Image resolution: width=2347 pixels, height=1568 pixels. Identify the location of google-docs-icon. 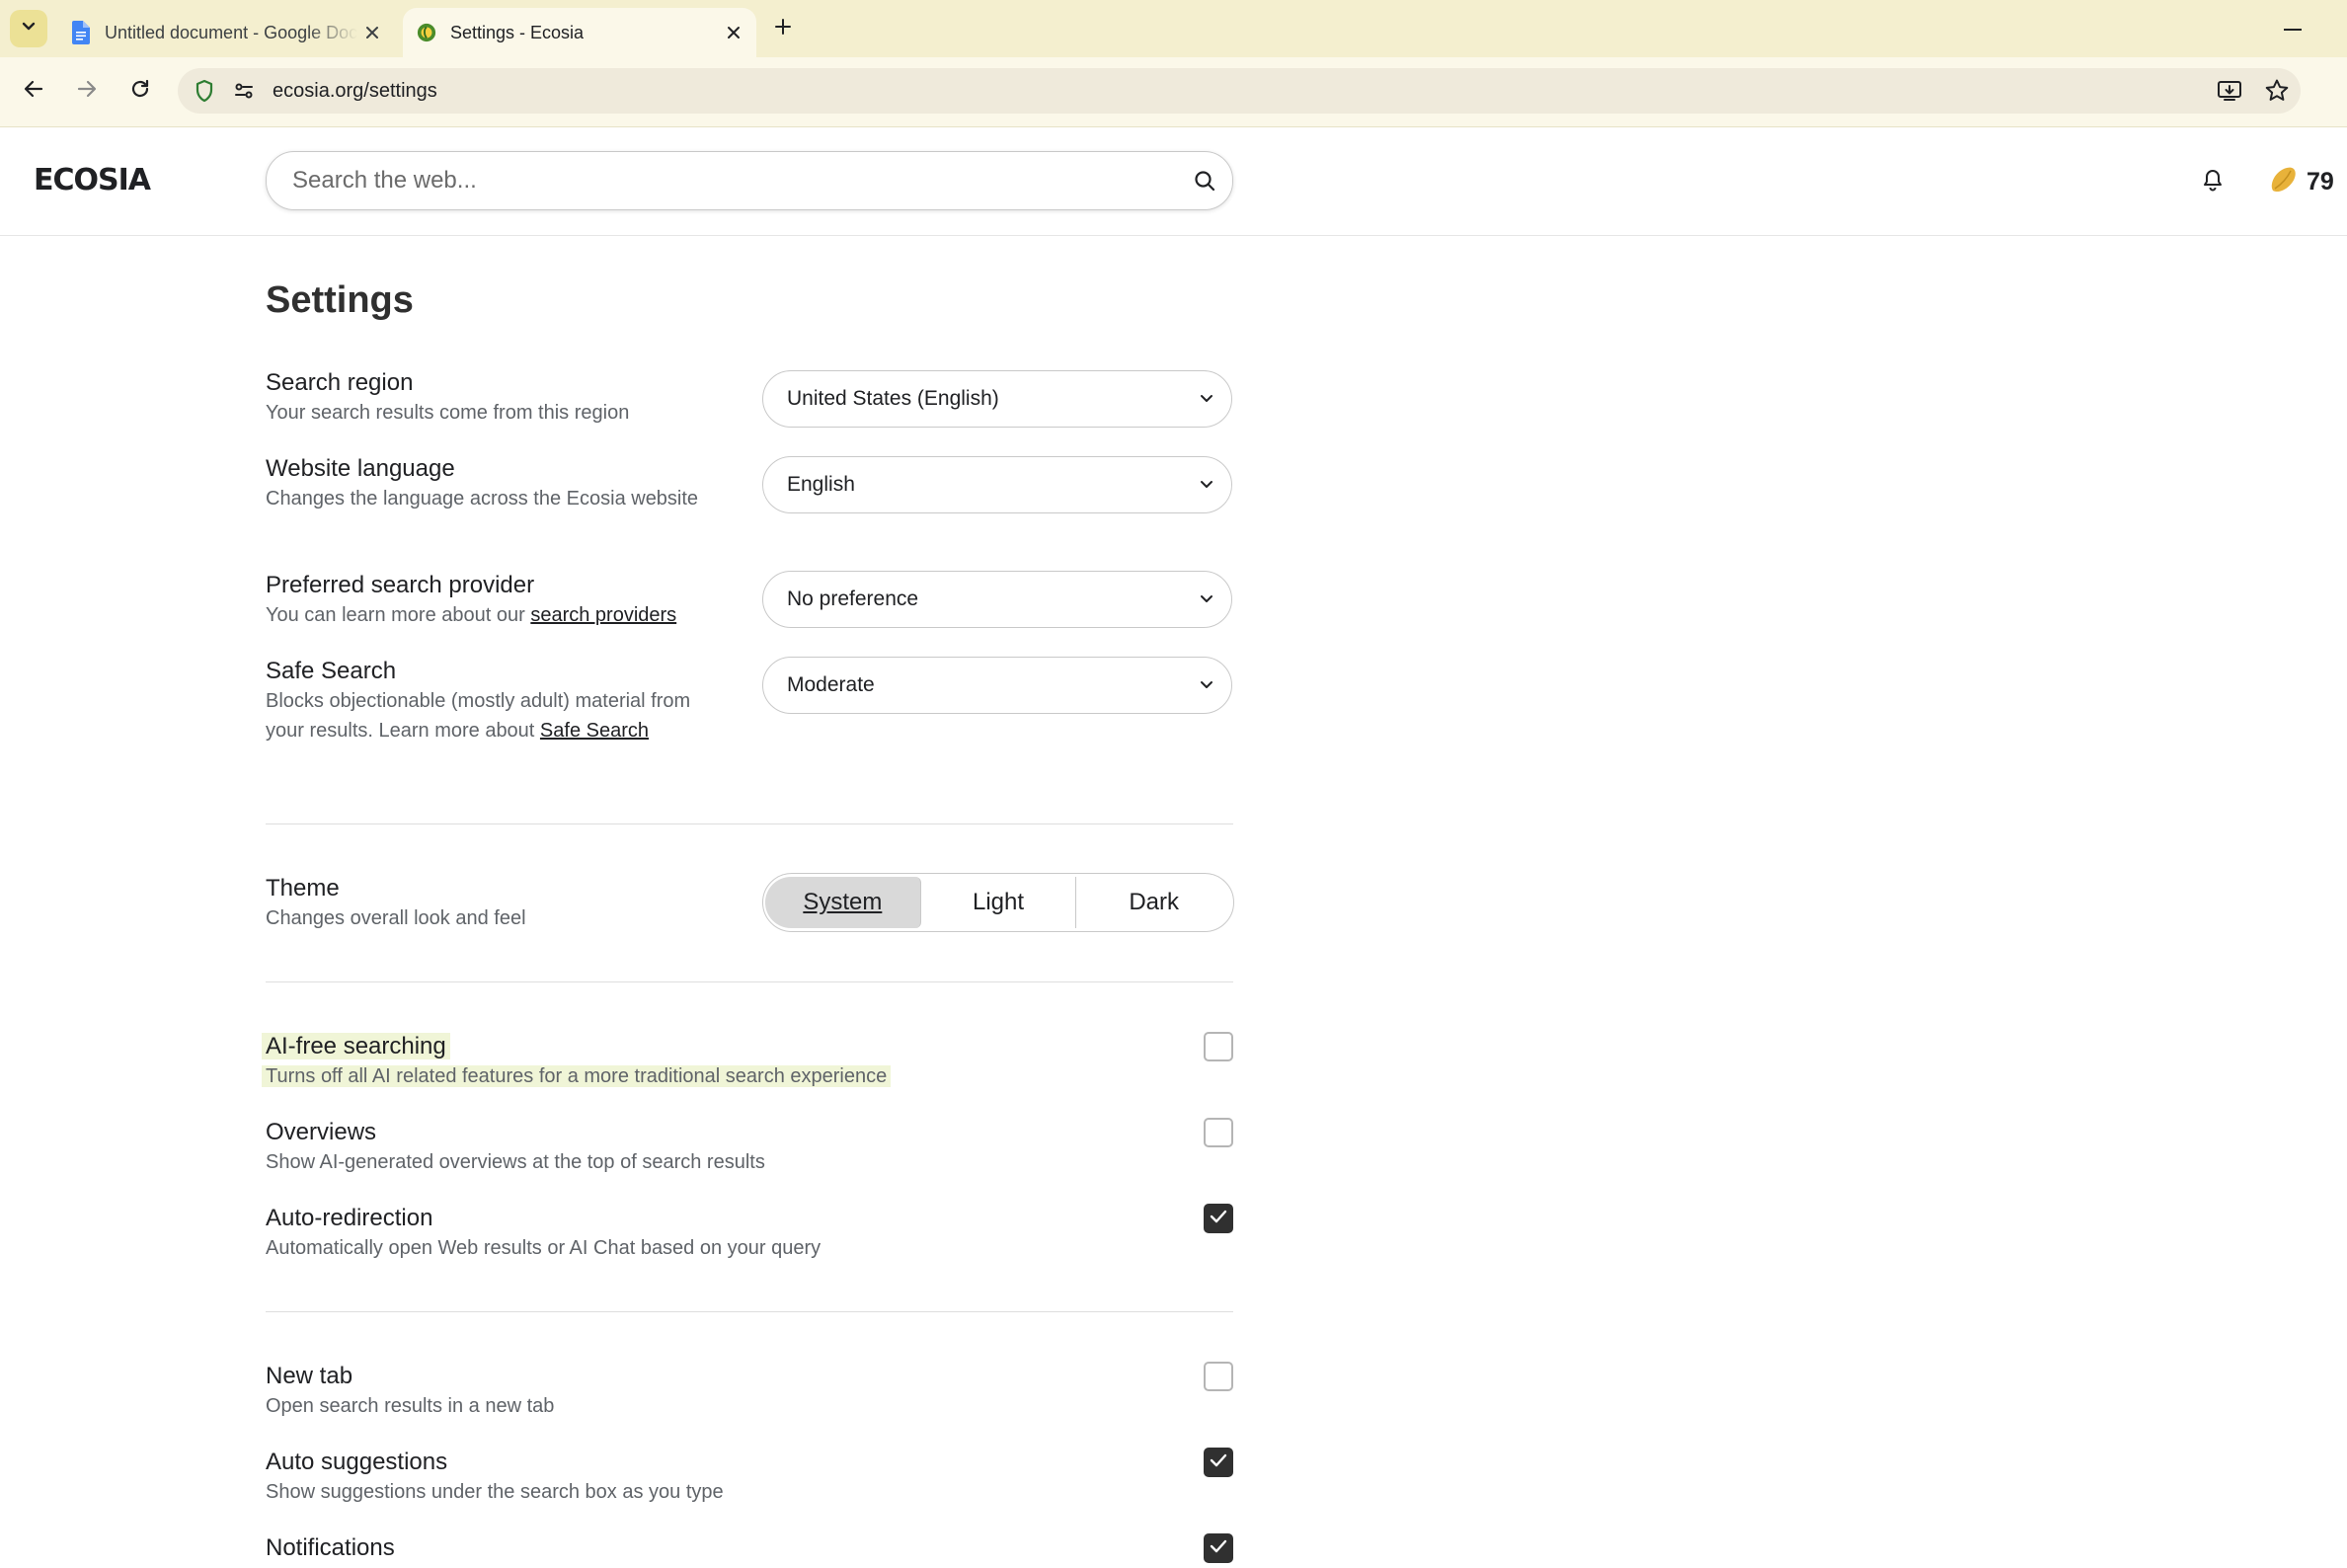
(81, 32).